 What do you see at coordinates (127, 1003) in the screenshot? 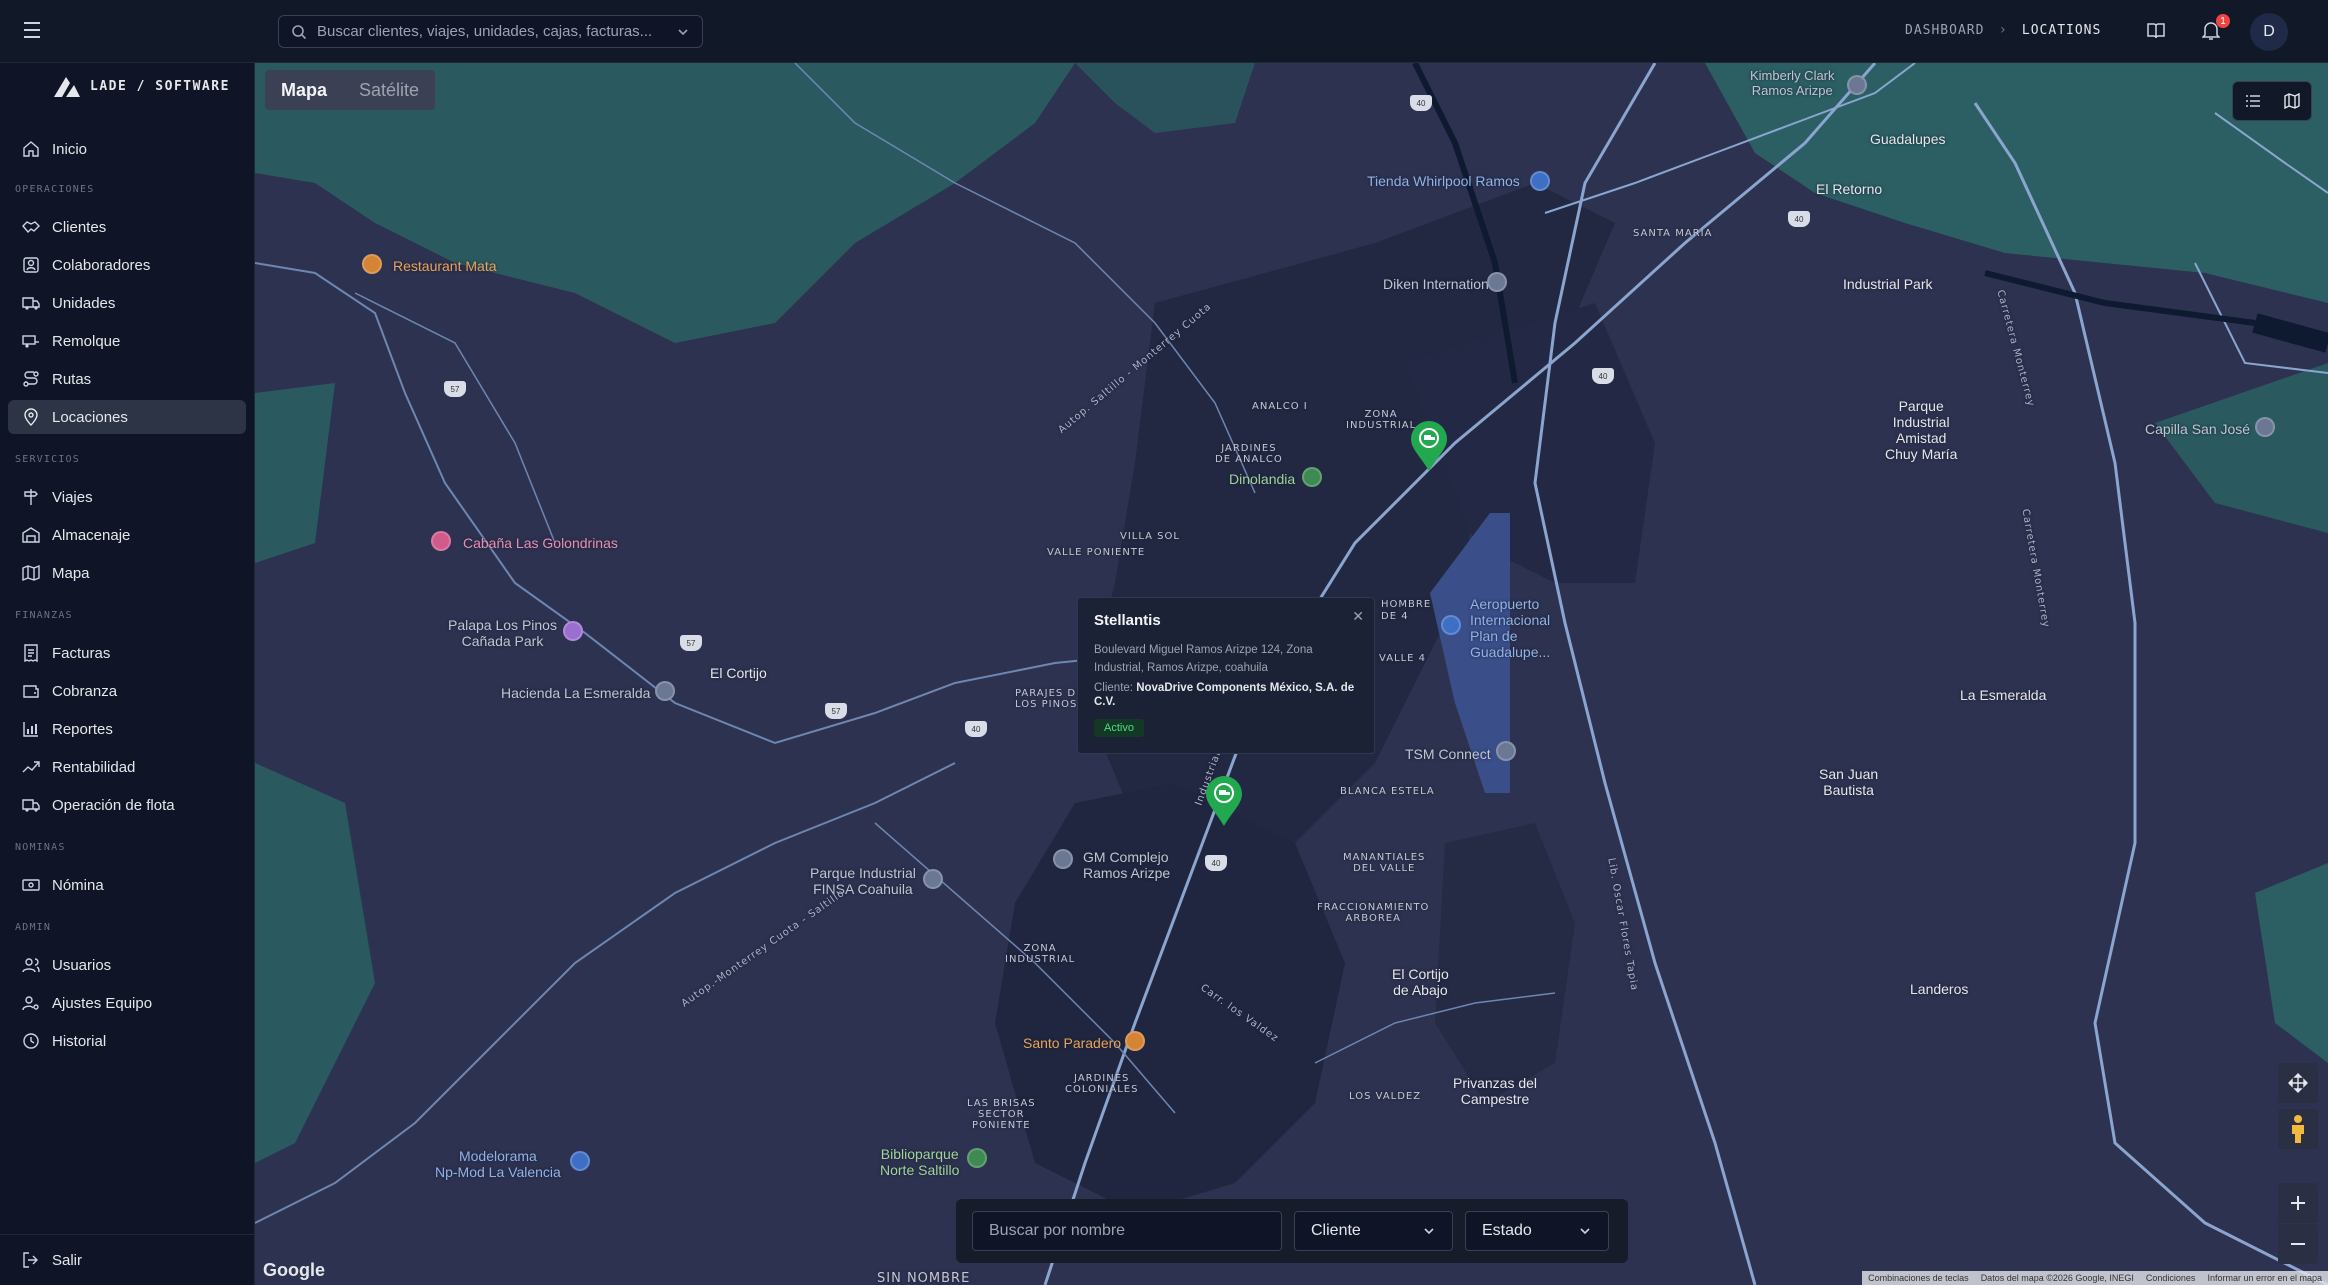
I see `sidebar-item-ajustes-equipo: Ajustes Equipo` at bounding box center [127, 1003].